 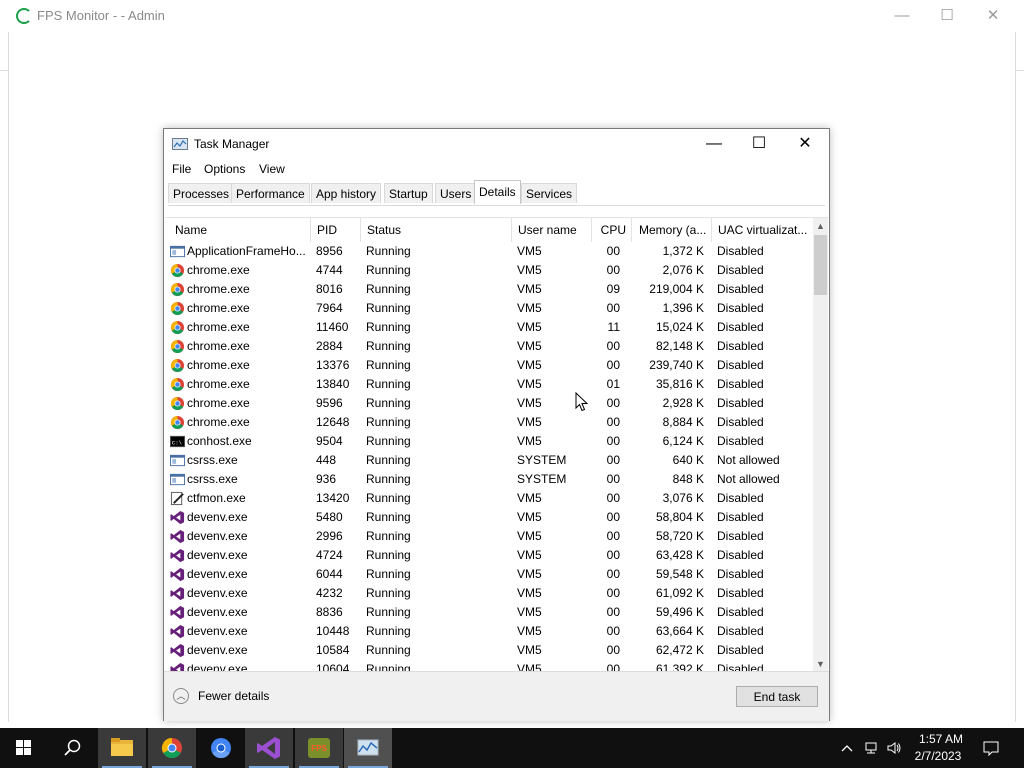 I want to click on process-memory: 1,372 K, so click(x=683, y=251).